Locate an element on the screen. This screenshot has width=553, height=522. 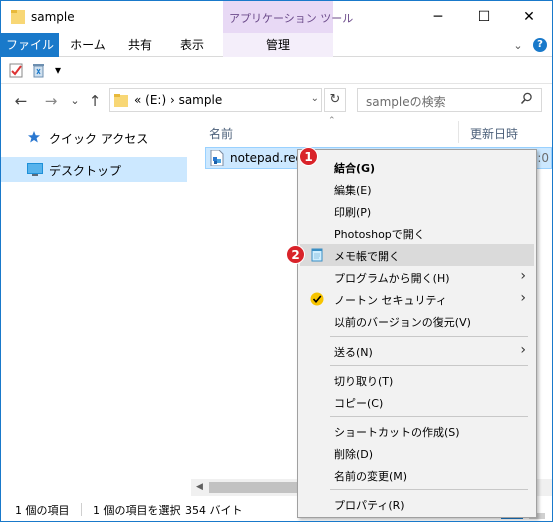
forward-button: → is located at coordinates (51, 101).